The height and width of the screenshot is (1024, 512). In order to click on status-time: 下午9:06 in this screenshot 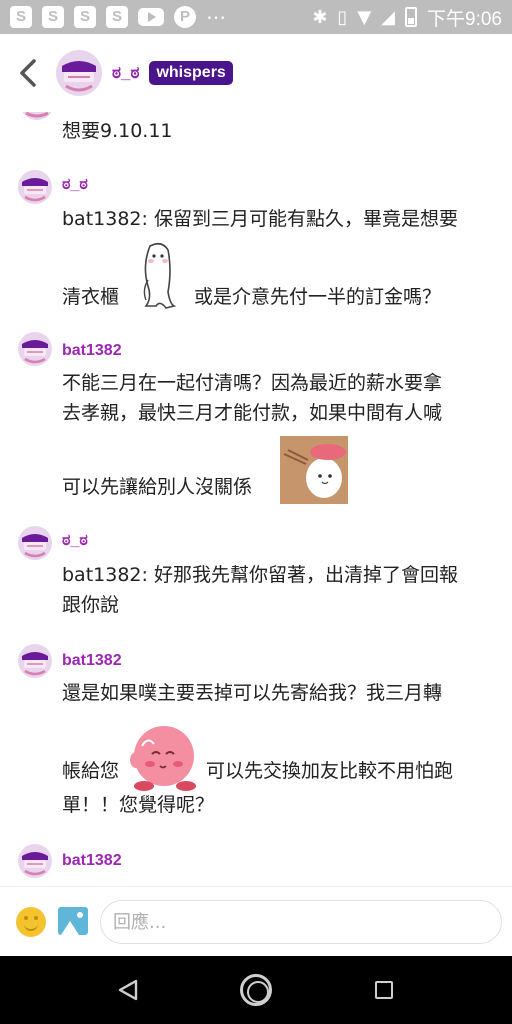, I will do `click(464, 19)`.